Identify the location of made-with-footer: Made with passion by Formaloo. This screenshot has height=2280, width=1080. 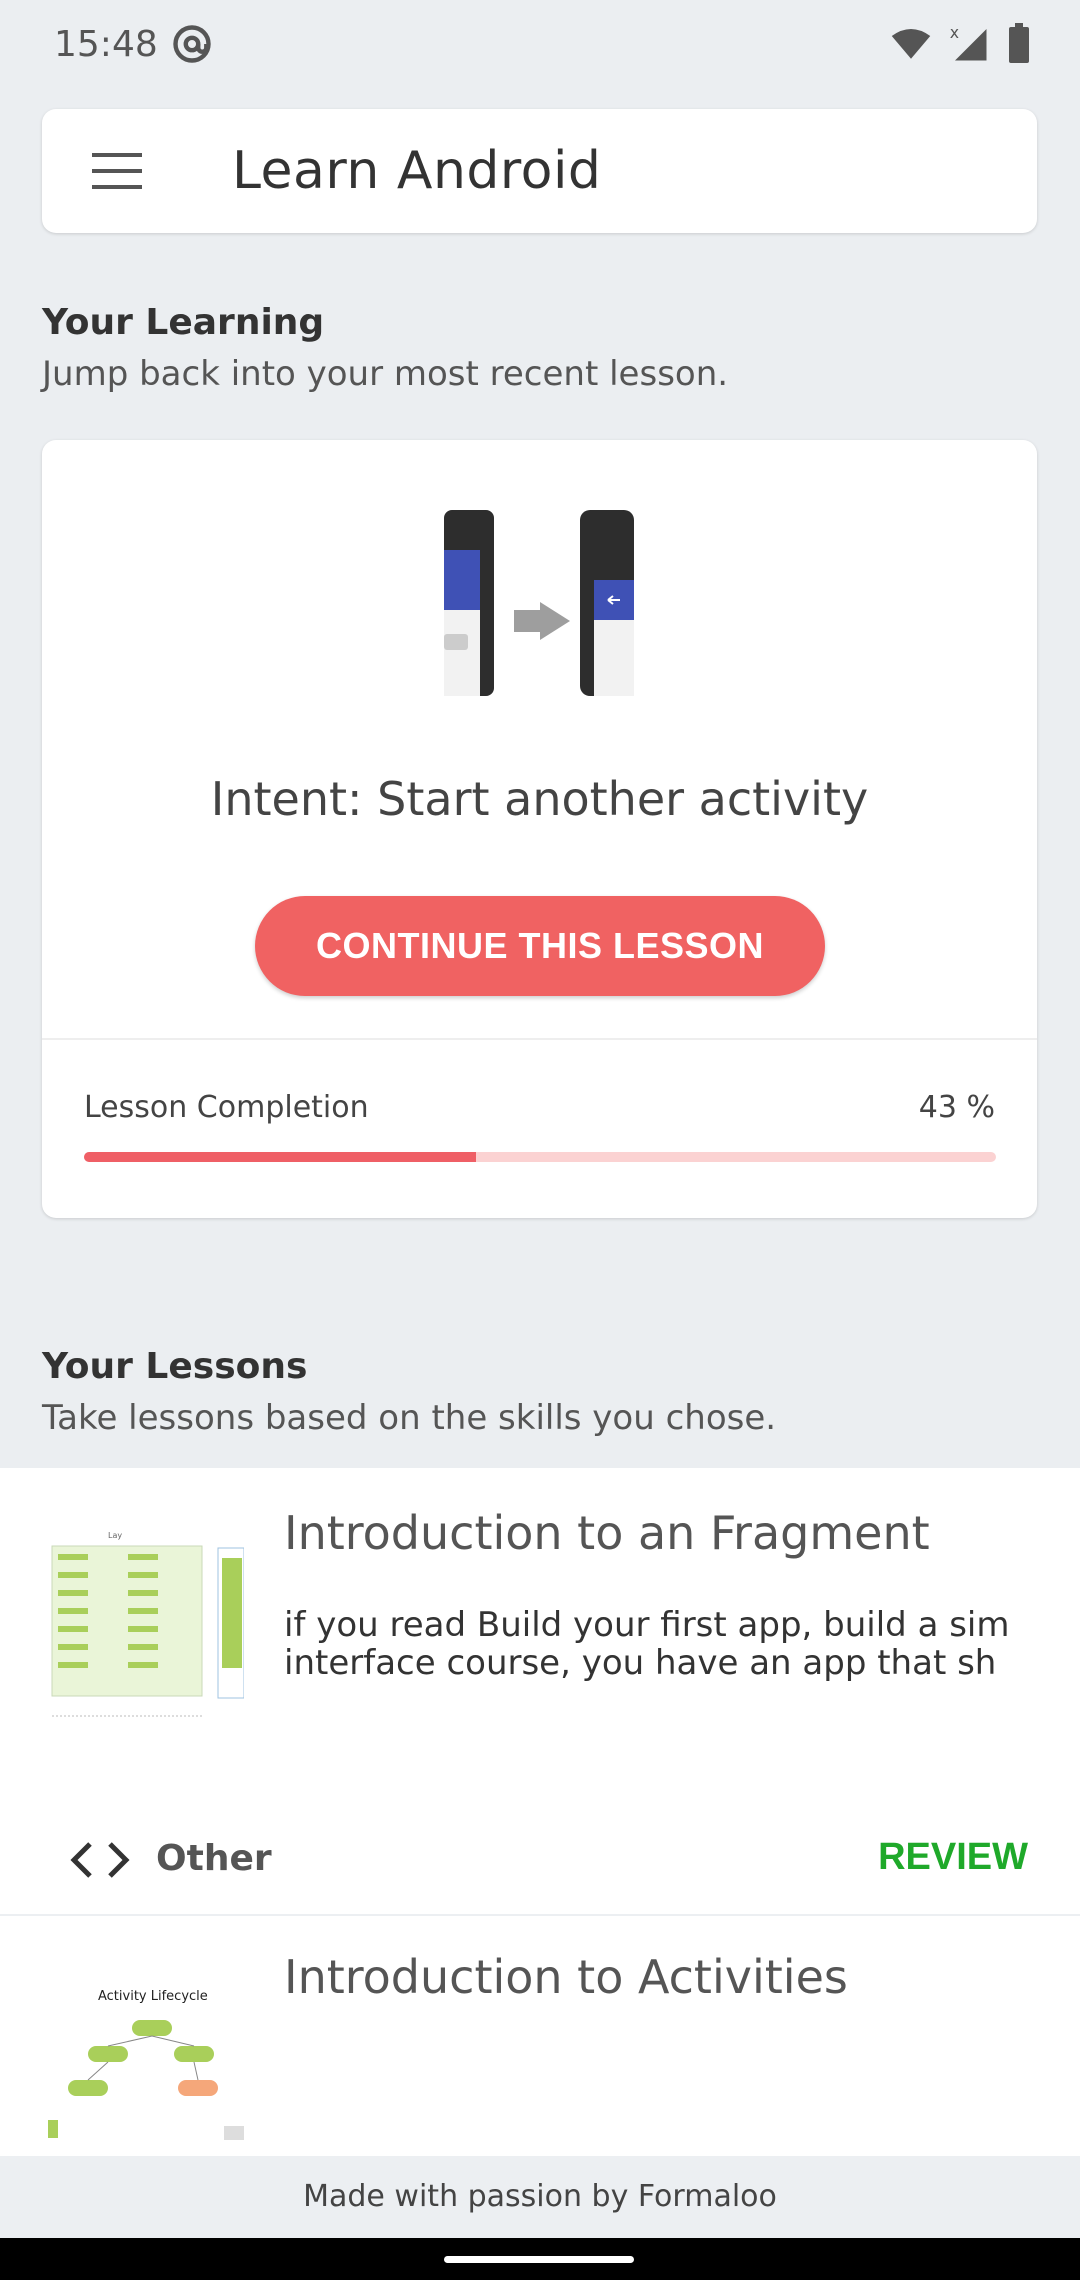
(540, 2197).